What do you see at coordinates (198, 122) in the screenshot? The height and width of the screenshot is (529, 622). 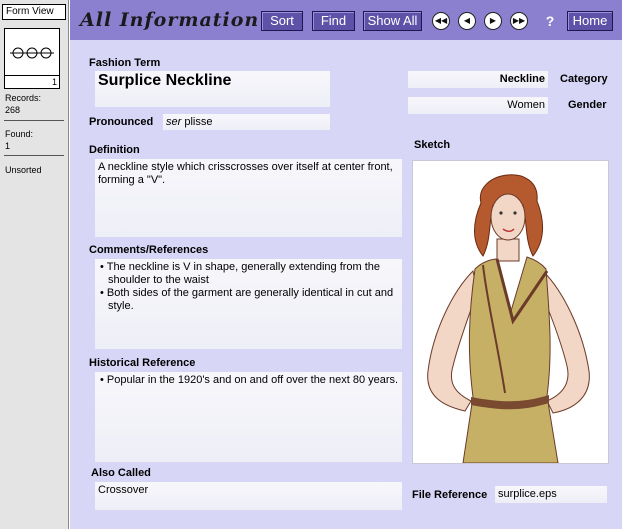 I see `pronounced-rest: plisse` at bounding box center [198, 122].